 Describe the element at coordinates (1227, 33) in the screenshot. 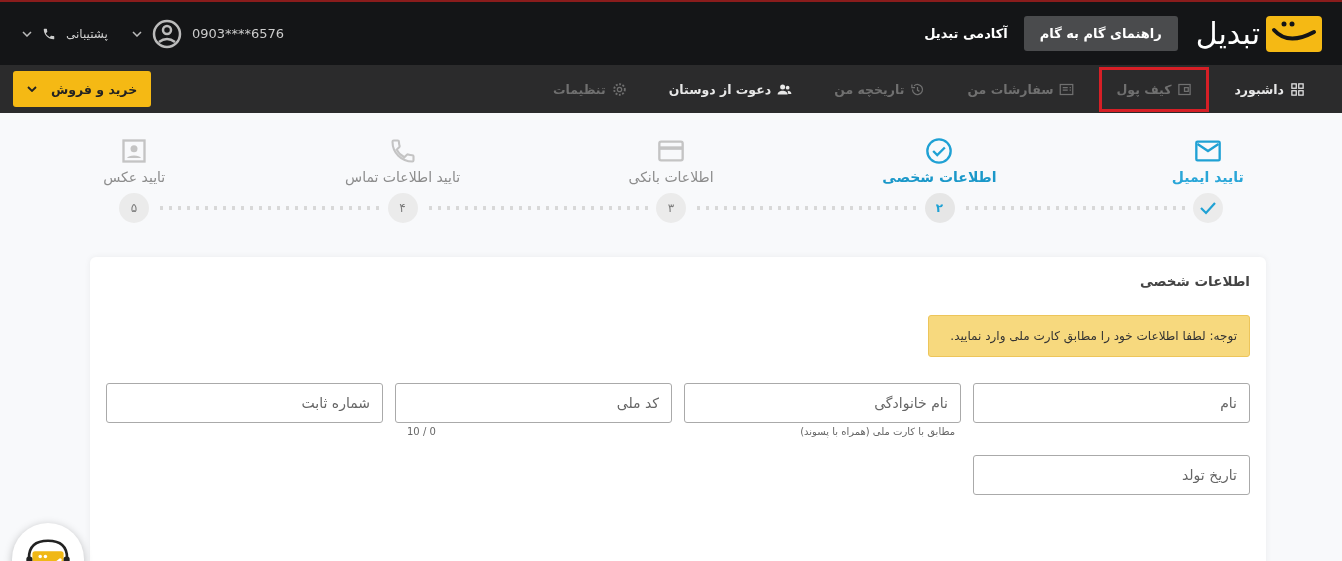

I see `logo-text: تبدیل` at that location.